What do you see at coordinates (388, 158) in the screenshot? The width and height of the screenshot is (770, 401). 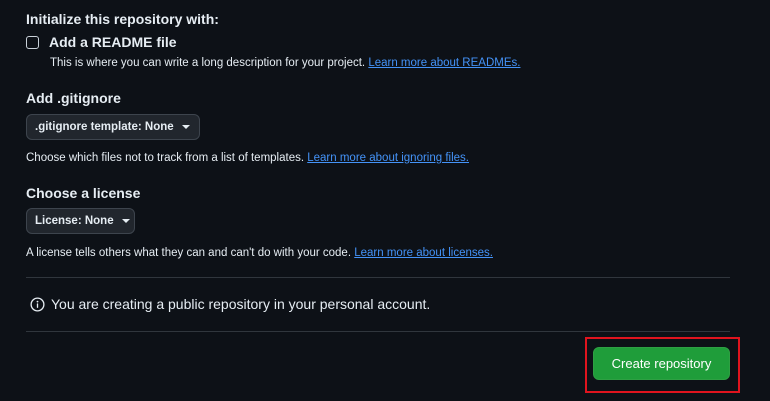 I see `gitignore-learn-more-link: Learn more about ignoring files.` at bounding box center [388, 158].